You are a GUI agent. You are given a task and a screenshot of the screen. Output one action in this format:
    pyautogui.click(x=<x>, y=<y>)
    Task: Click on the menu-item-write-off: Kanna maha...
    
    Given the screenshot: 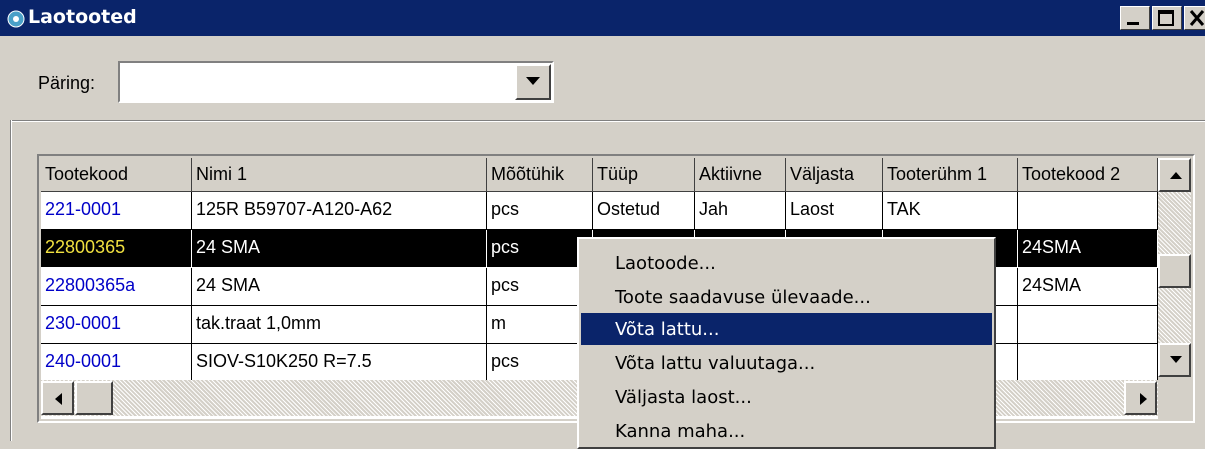 What is the action you would take?
    pyautogui.click(x=786, y=431)
    